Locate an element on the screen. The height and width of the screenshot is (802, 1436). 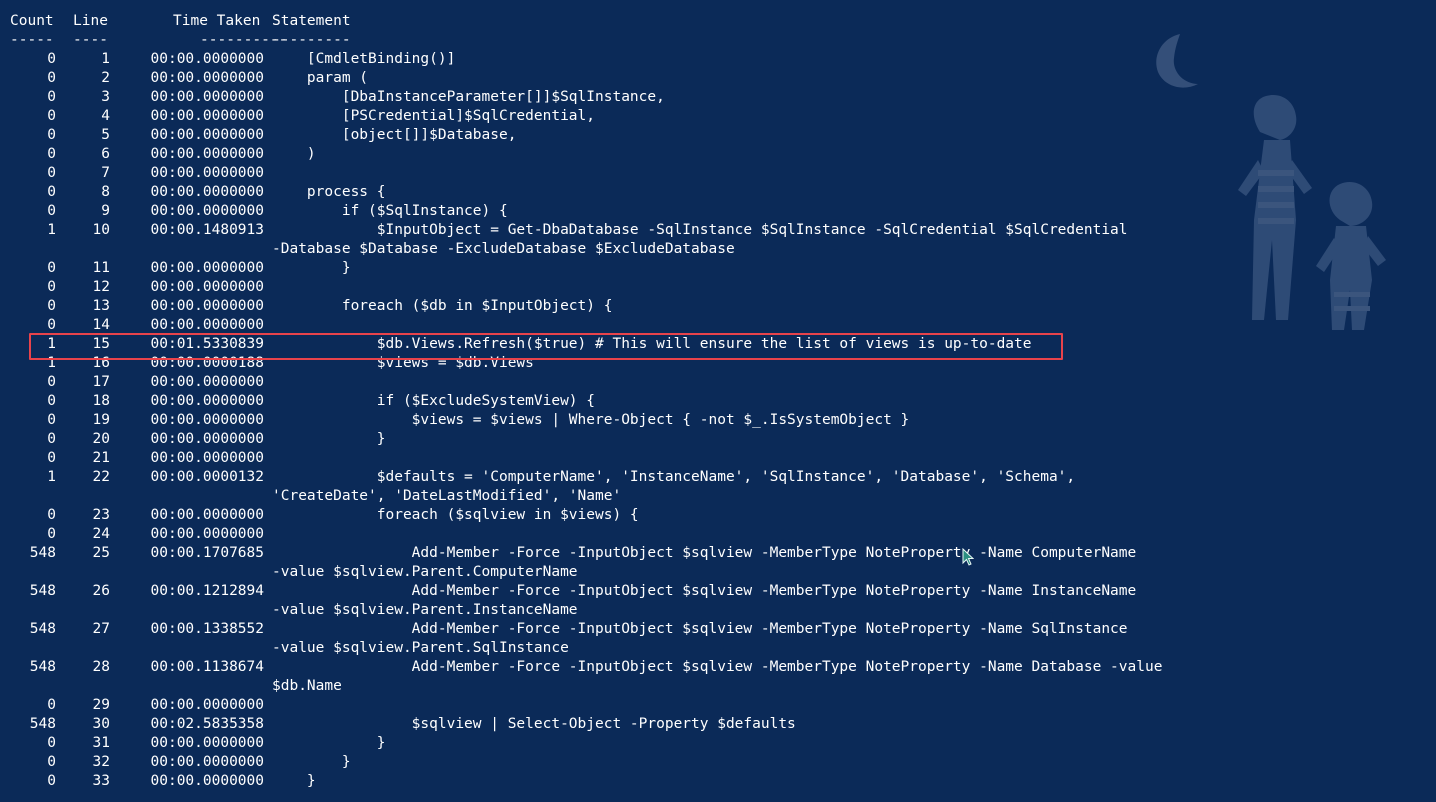
row-statement: [PSCredential]$SqlCredential, is located at coordinates (434, 116).